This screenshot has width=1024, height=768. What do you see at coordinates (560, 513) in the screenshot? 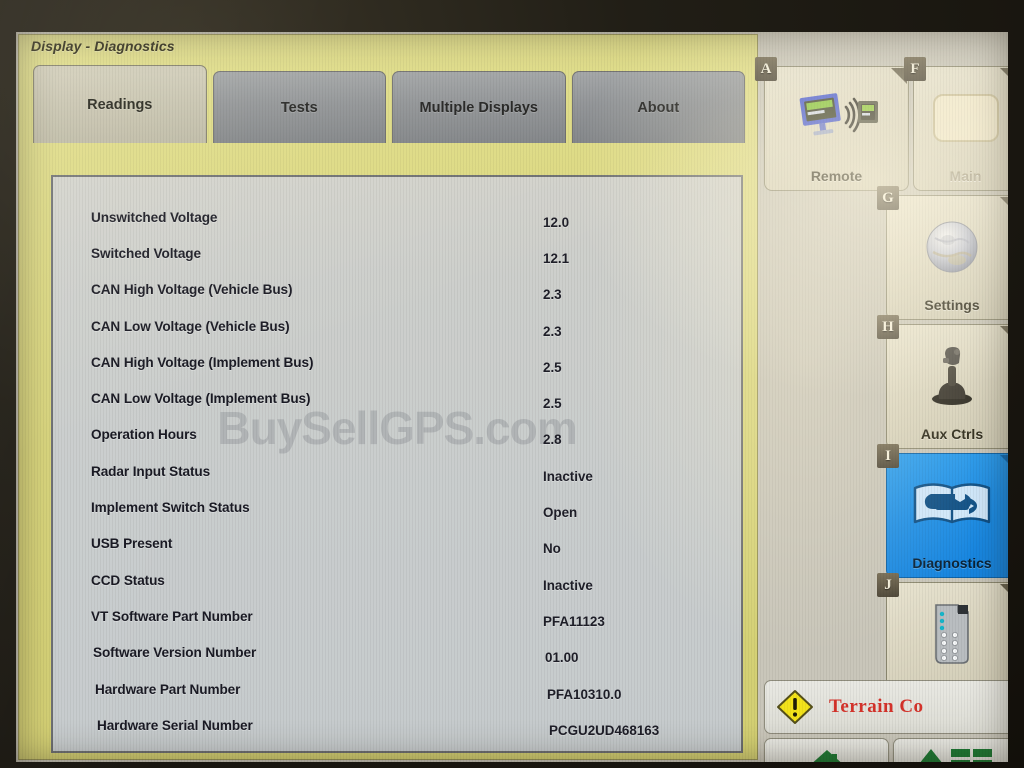
I see `reading-value: Open` at bounding box center [560, 513].